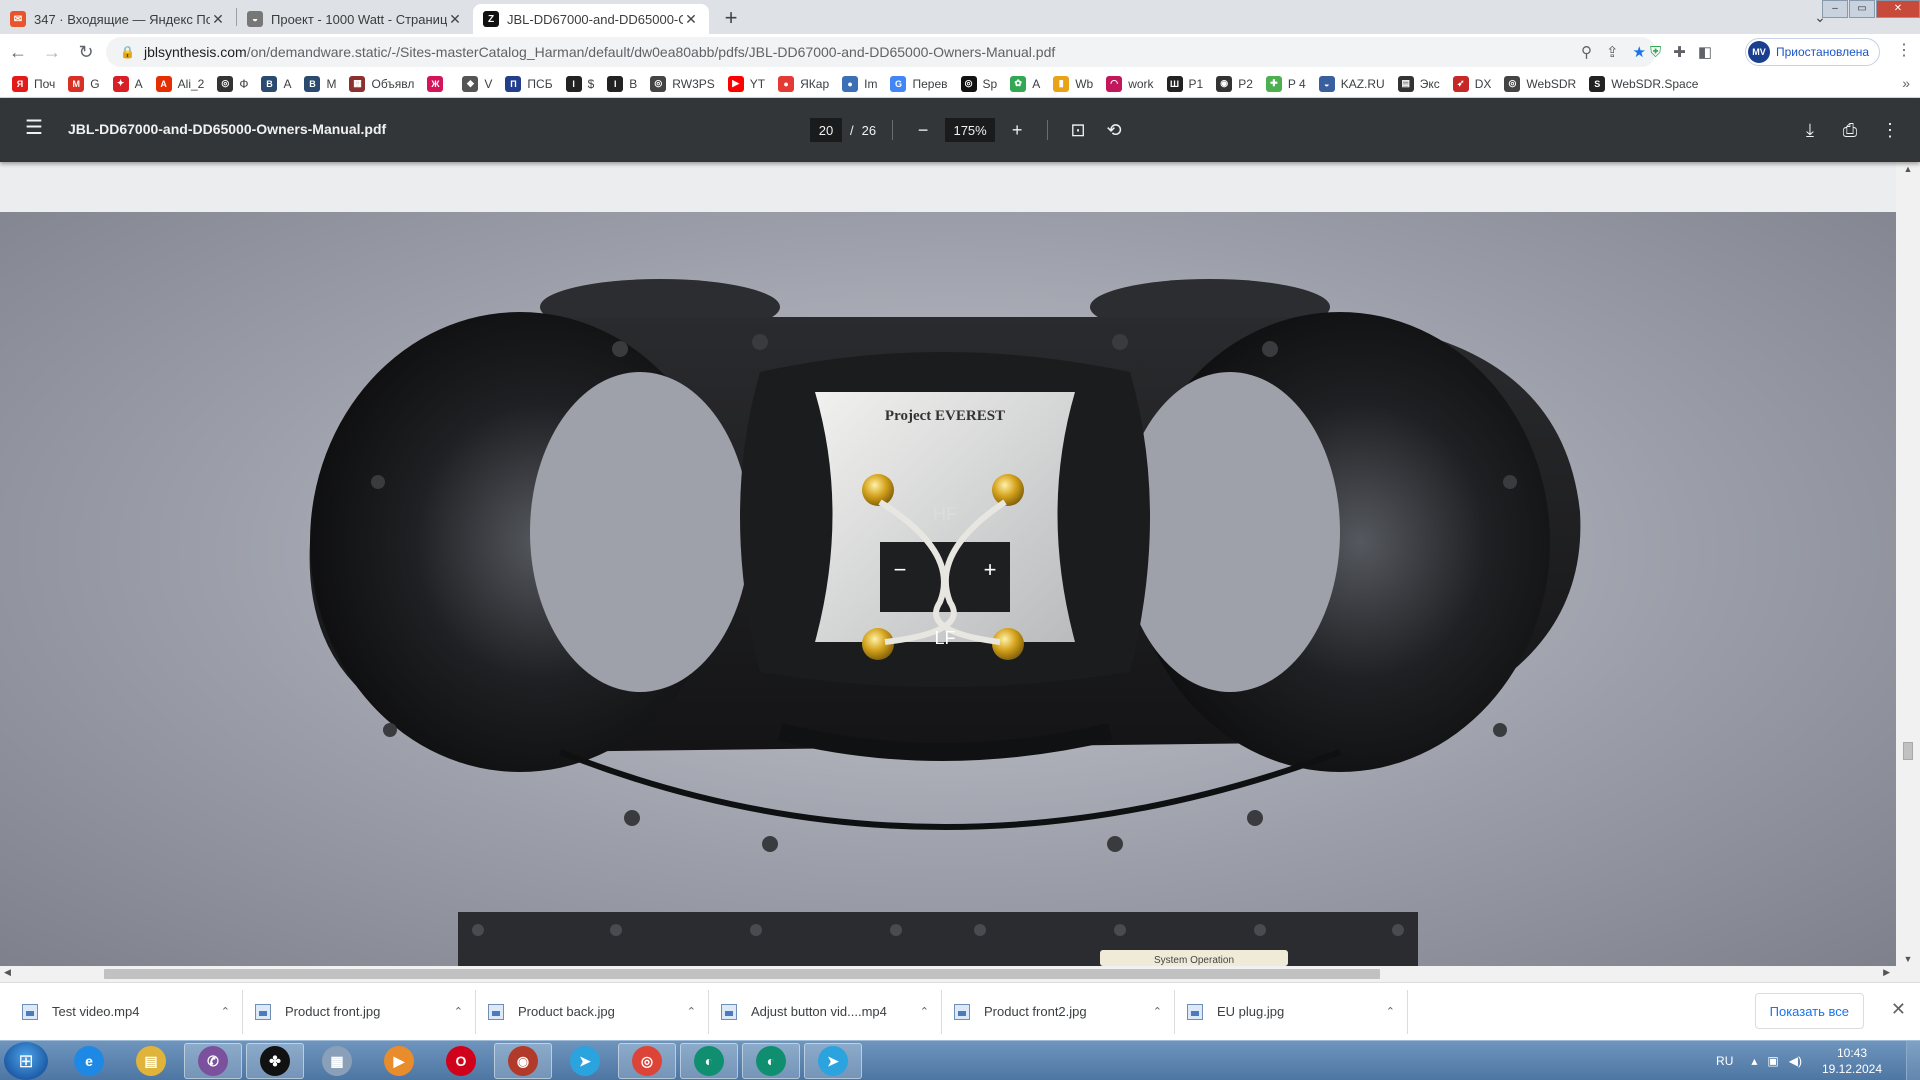 Image resolution: width=1920 pixels, height=1080 pixels. What do you see at coordinates (151, 1061) in the screenshot?
I see `taskbar-app: ▤` at bounding box center [151, 1061].